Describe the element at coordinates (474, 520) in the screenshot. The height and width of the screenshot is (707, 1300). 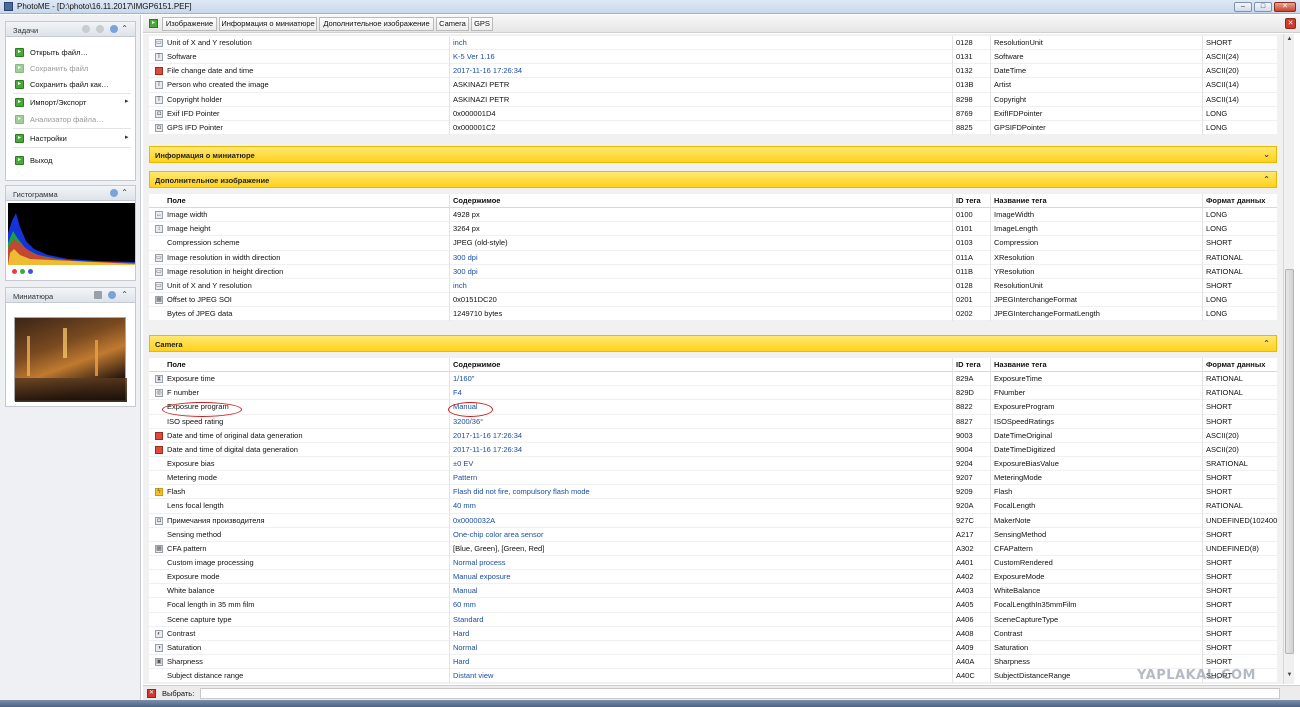
I see `field-value: 0x0000032A` at that location.